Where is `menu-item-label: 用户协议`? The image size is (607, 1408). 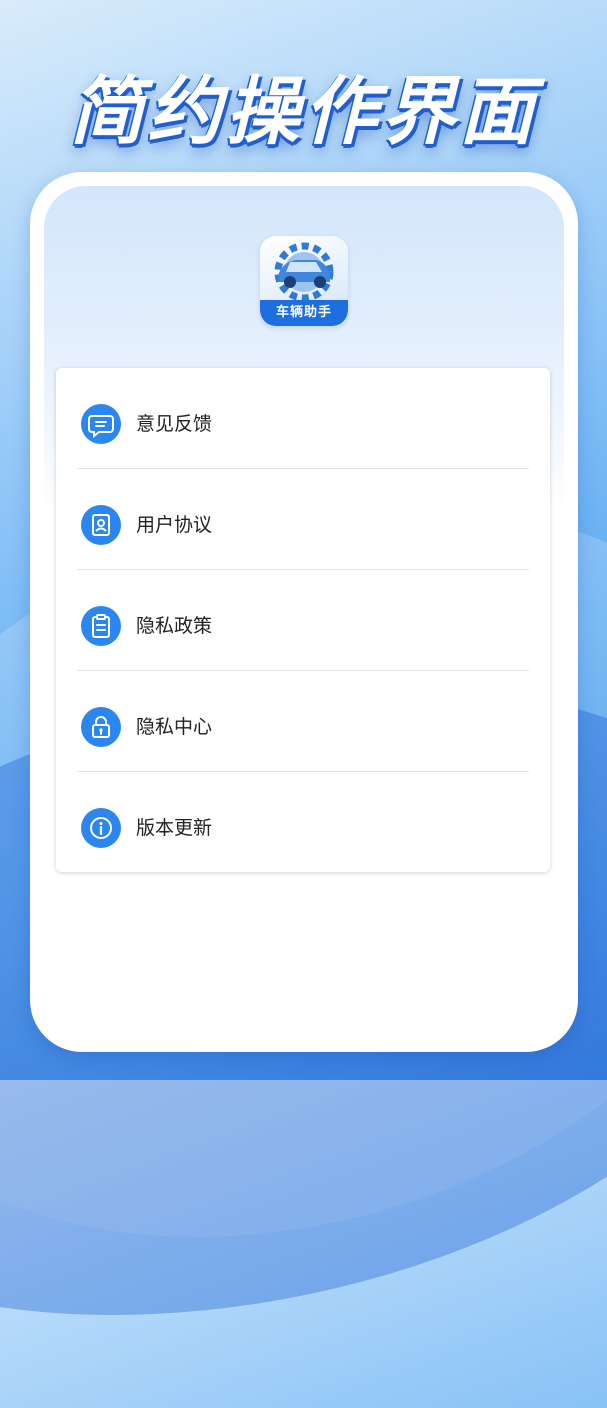 menu-item-label: 用户协议 is located at coordinates (174, 525).